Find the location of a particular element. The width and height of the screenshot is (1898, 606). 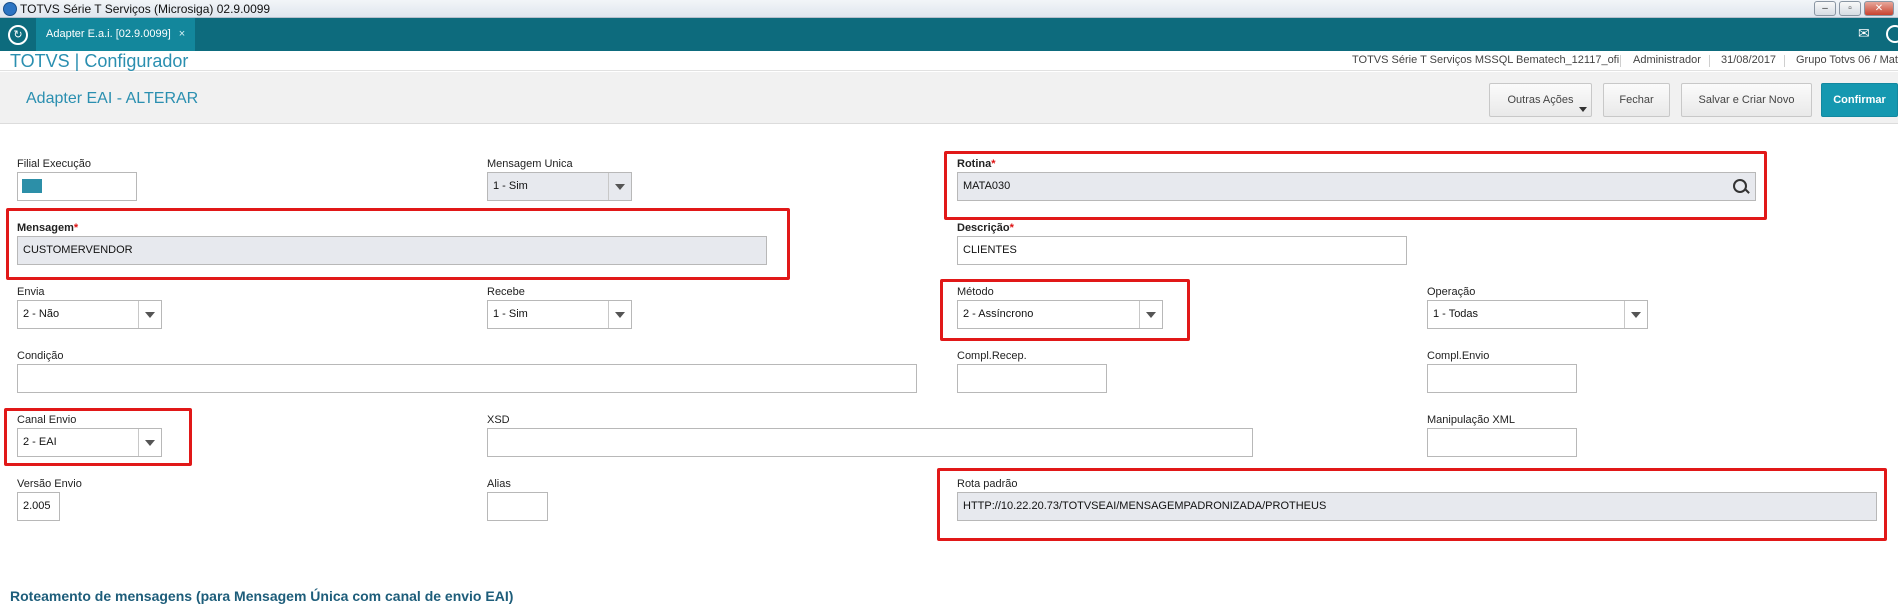

metodo-label: Método is located at coordinates (975, 292).